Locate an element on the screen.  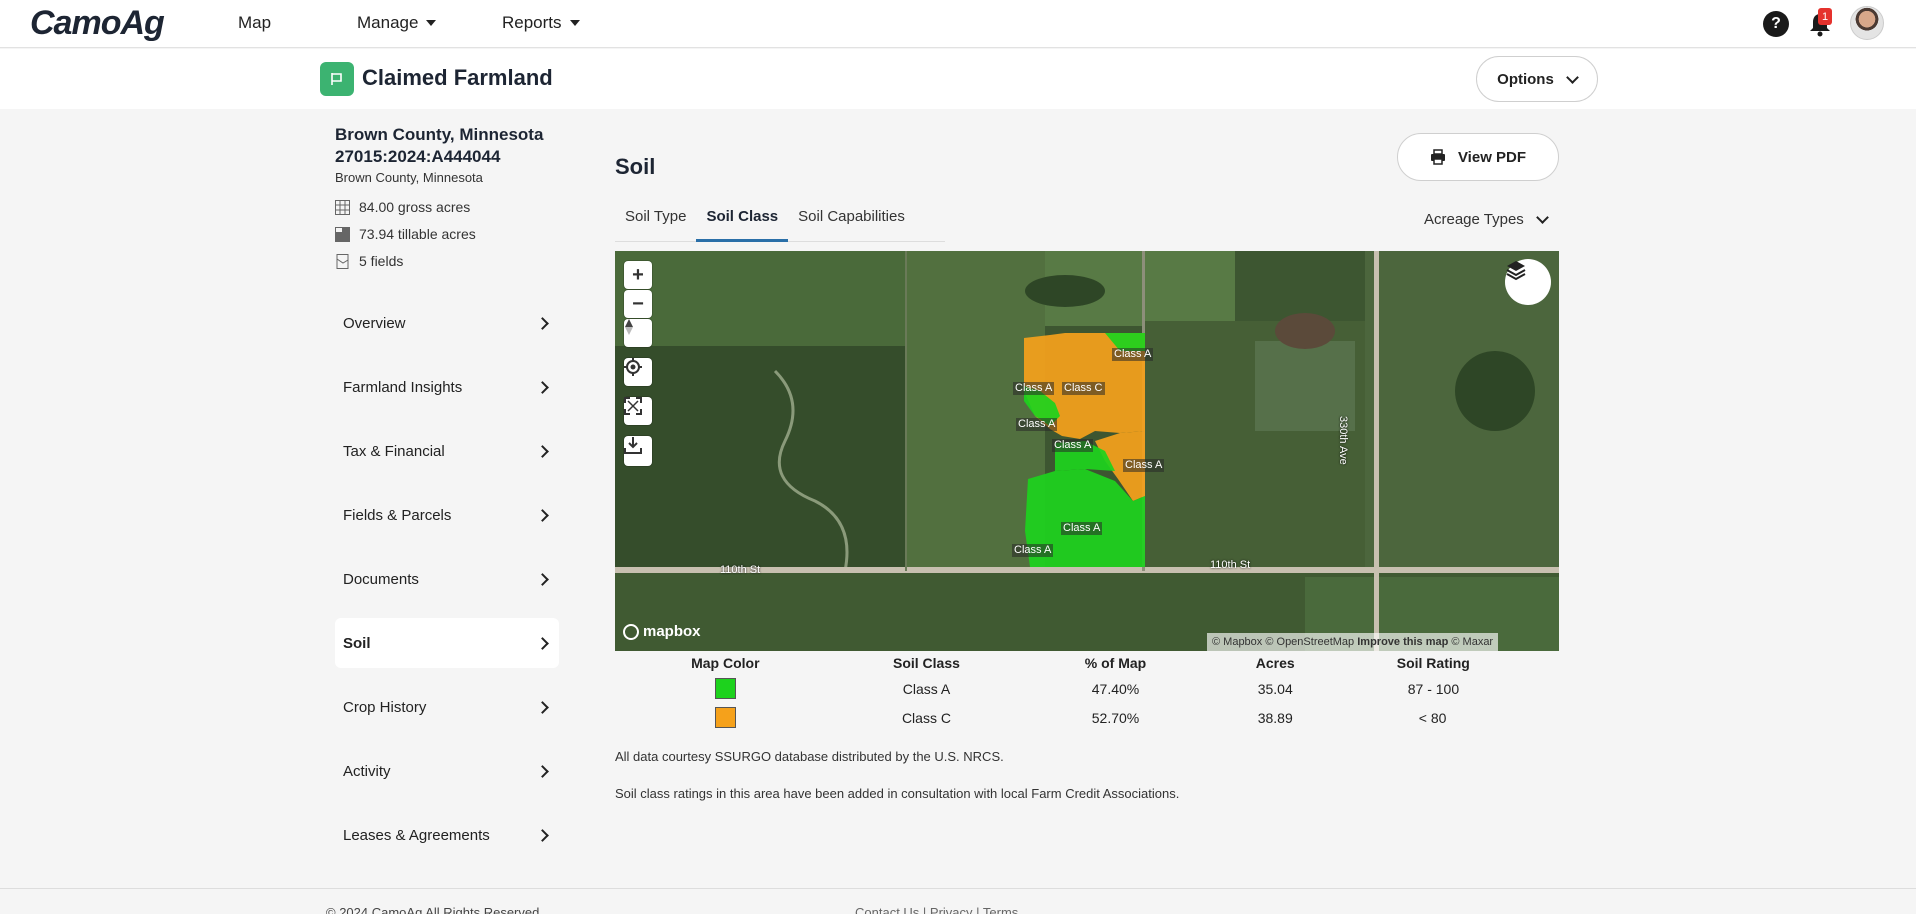
stat-fields: 5 fields is located at coordinates (369, 261).